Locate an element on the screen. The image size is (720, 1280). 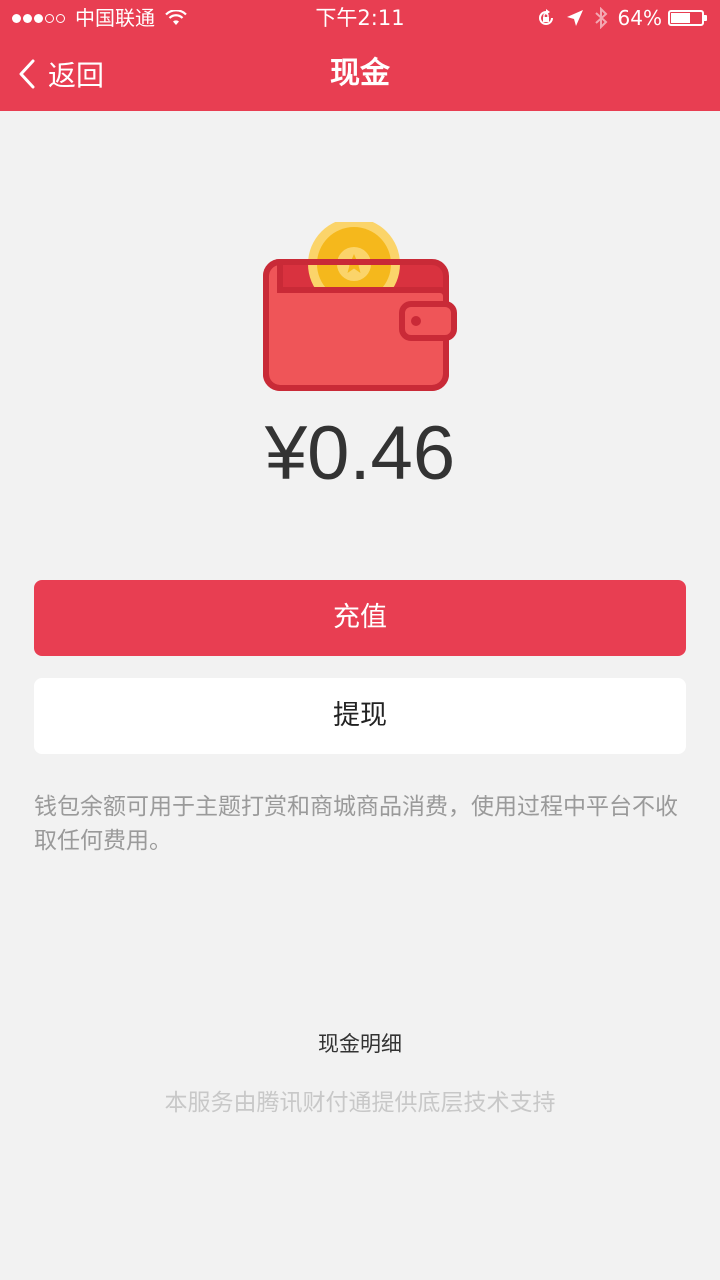
battery-percent: 64% is located at coordinates (639, 18).